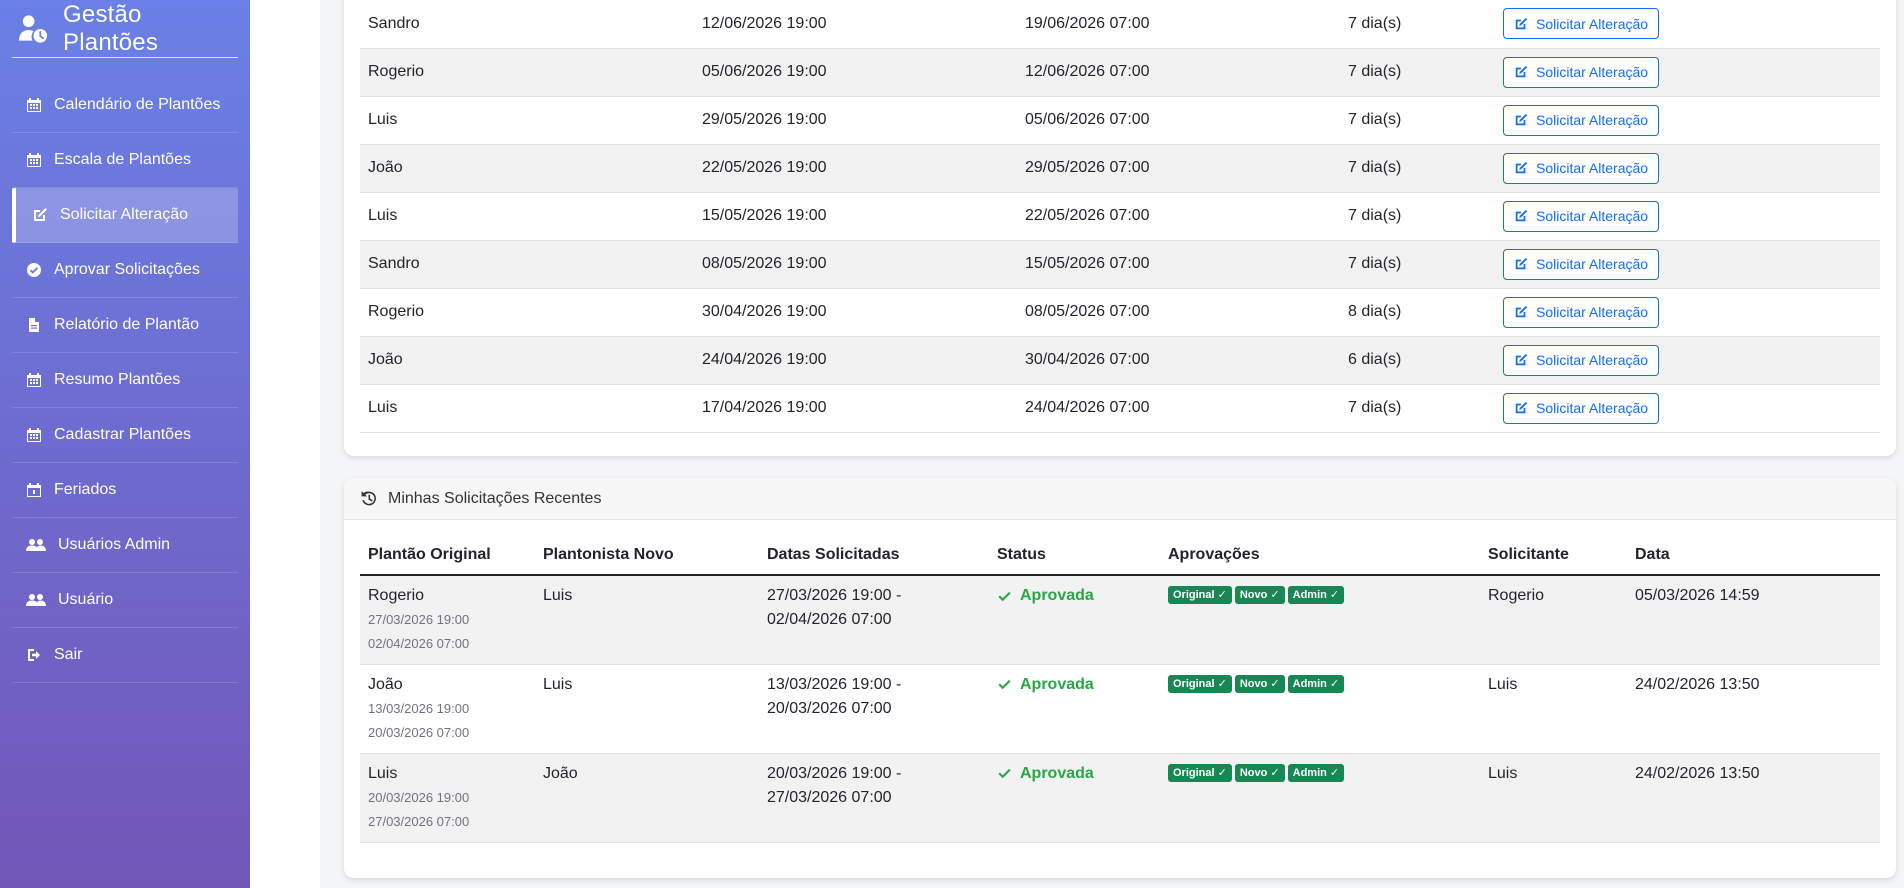 The height and width of the screenshot is (888, 1904). Describe the element at coordinates (1259, 772) in the screenshot. I see `approval-badge: Novo ✓` at that location.